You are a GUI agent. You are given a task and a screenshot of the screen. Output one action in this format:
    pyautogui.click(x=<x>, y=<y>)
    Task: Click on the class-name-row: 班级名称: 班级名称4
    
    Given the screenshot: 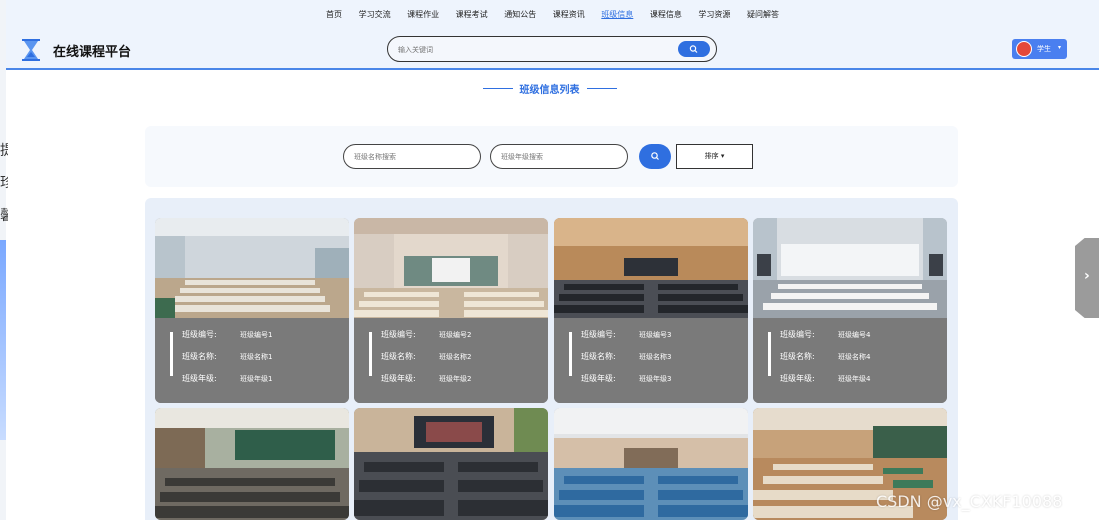 What is the action you would take?
    pyautogui.click(x=825, y=356)
    